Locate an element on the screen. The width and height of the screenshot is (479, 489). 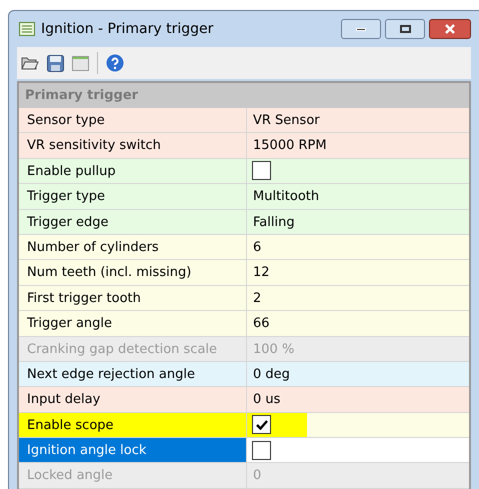
table-icon is located at coordinates (27, 29).